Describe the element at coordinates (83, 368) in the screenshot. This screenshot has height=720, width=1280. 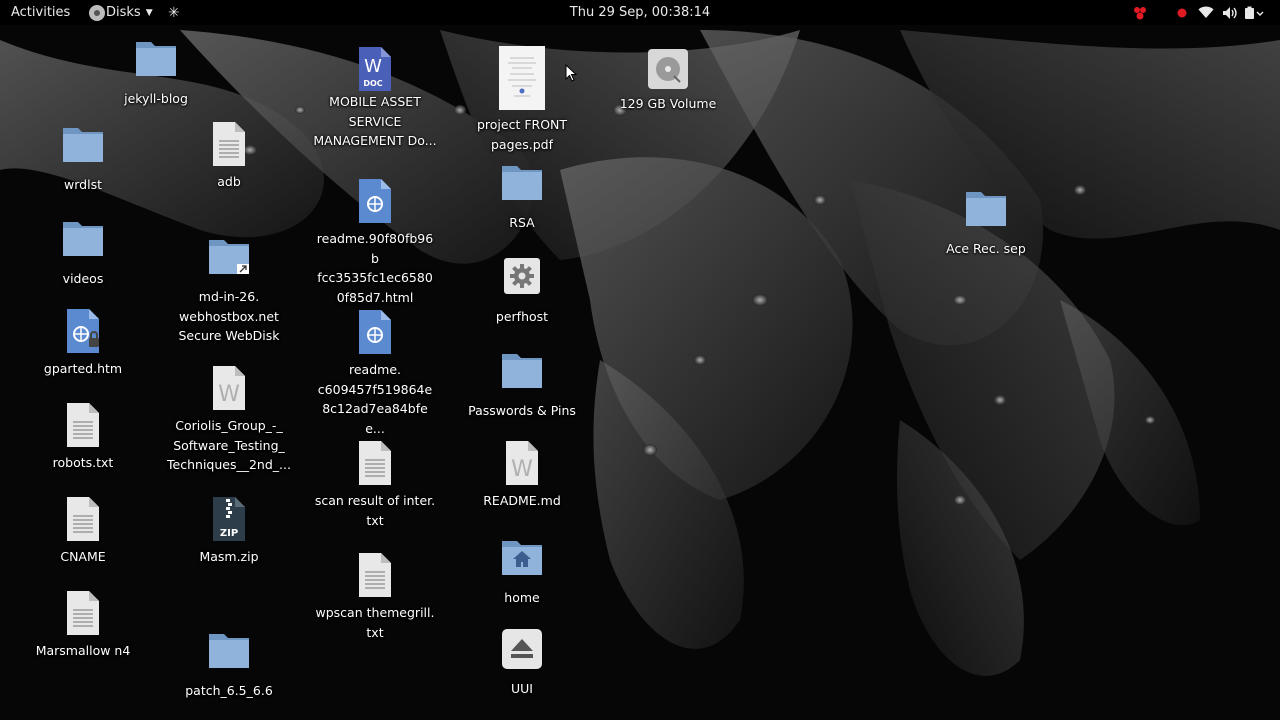
I see `icon-label: gparted.htm` at that location.